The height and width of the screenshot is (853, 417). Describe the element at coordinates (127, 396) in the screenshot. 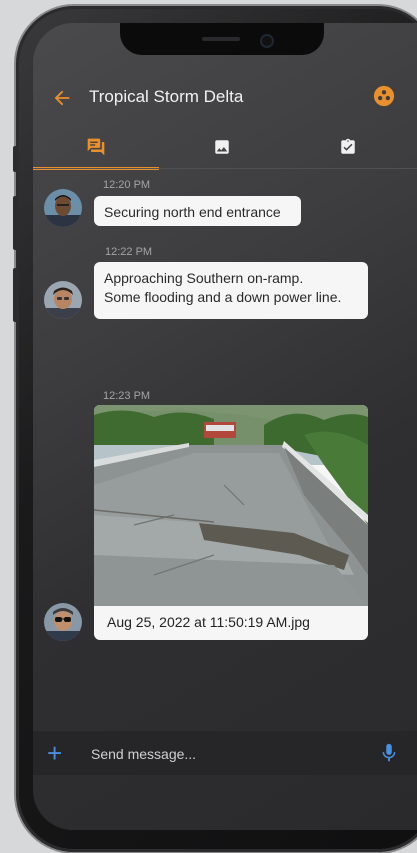

I see `message-time: 12:23 PM` at that location.